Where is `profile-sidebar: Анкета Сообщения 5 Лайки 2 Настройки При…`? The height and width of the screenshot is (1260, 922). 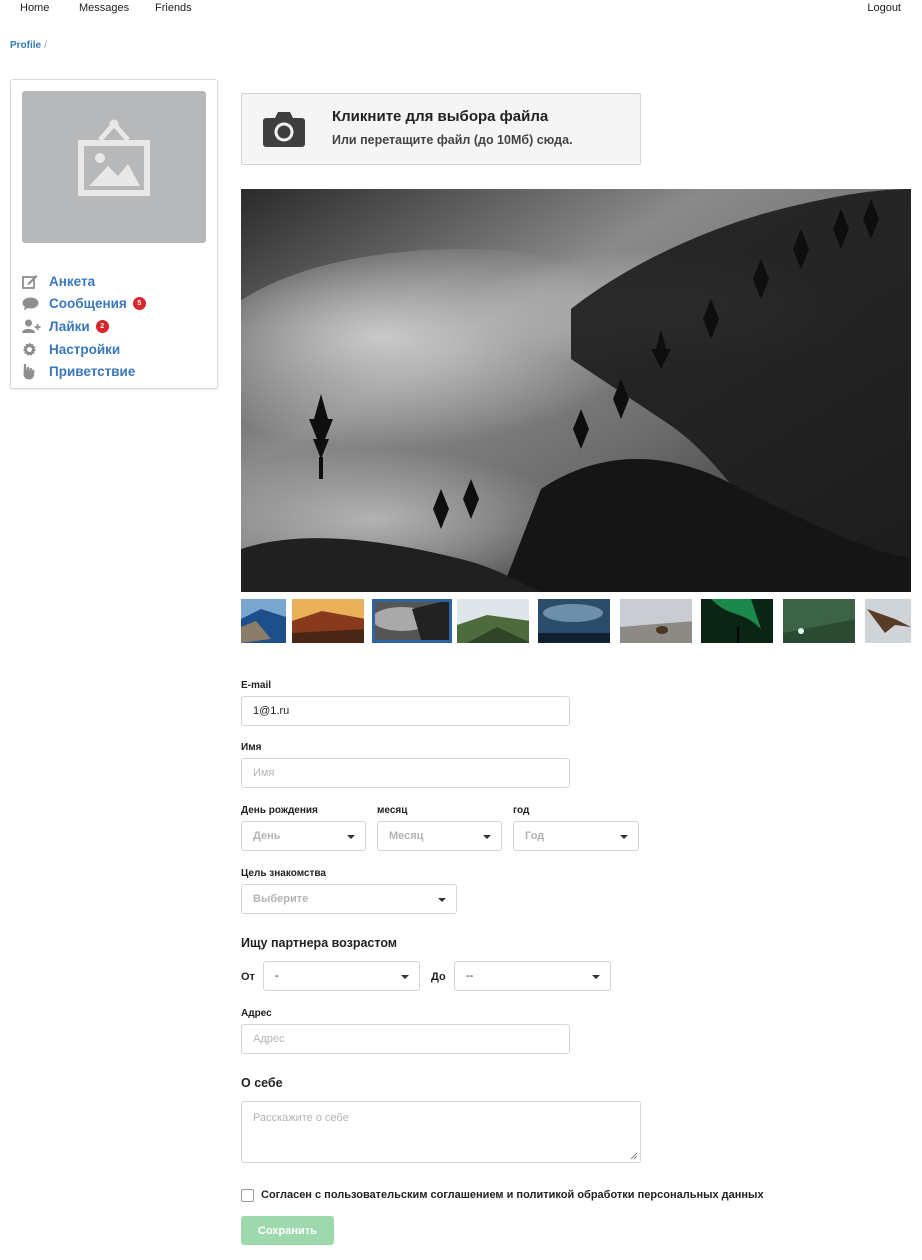 profile-sidebar: Анкета Сообщения 5 Лайки 2 Настройки При… is located at coordinates (114, 234).